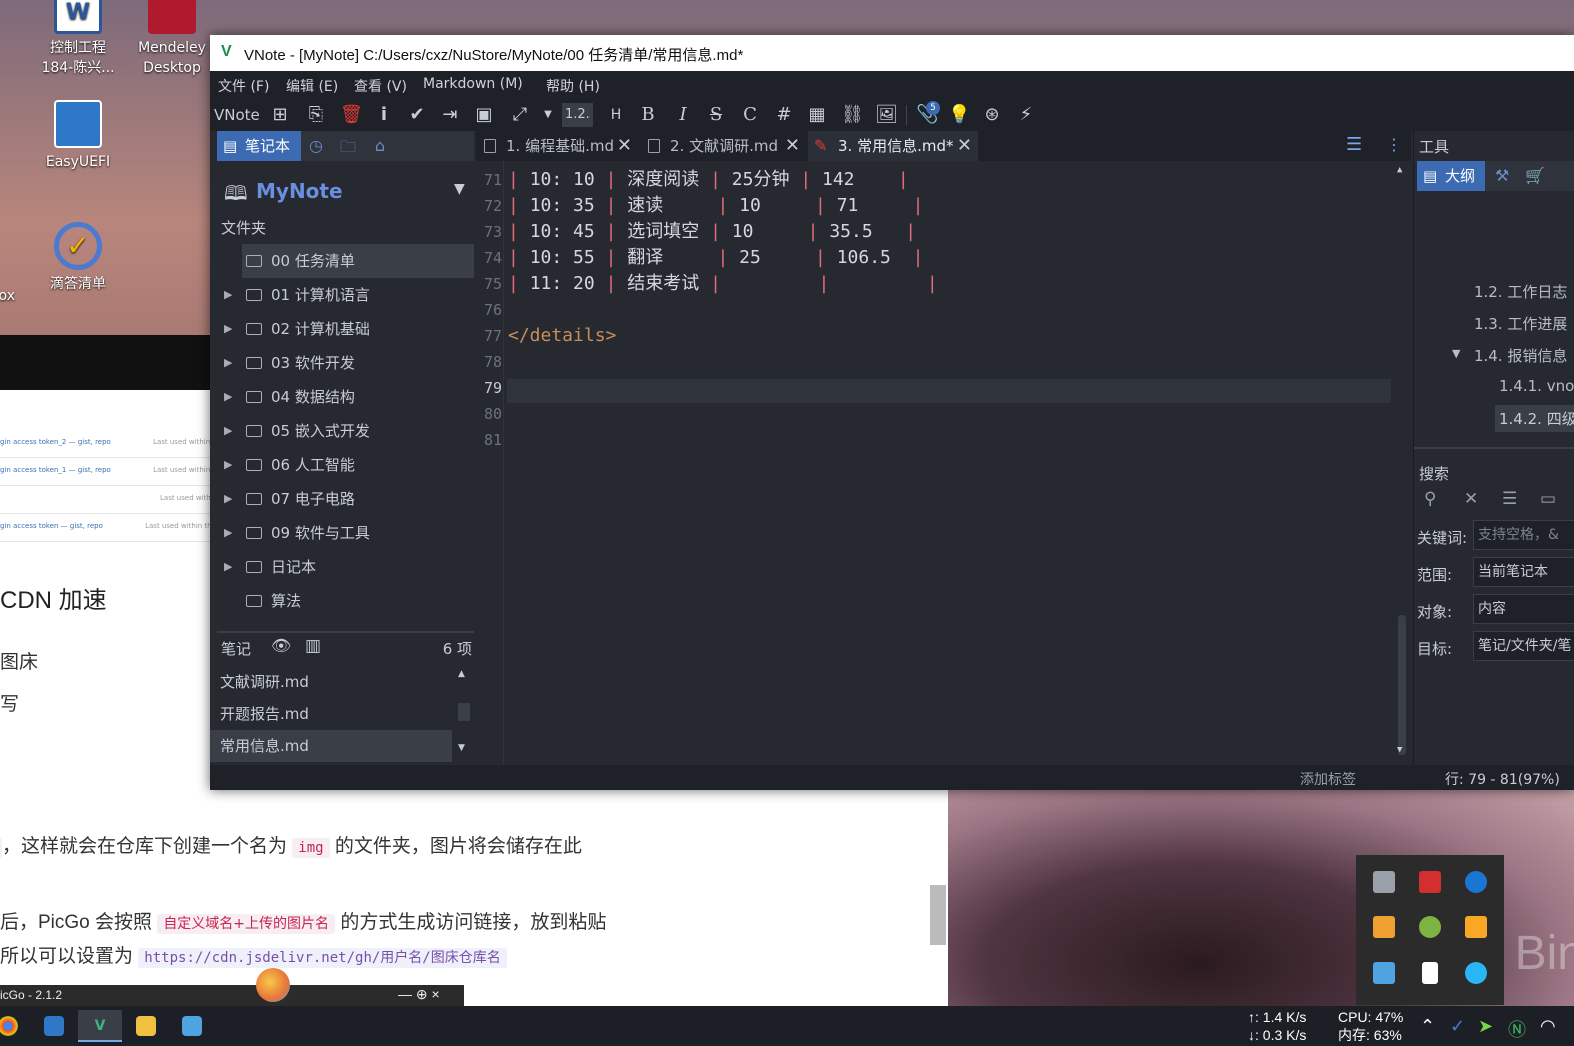  Describe the element at coordinates (172, 39) in the screenshot. I see `desktop-icon-mendeley: Mendeley Desktop` at that location.